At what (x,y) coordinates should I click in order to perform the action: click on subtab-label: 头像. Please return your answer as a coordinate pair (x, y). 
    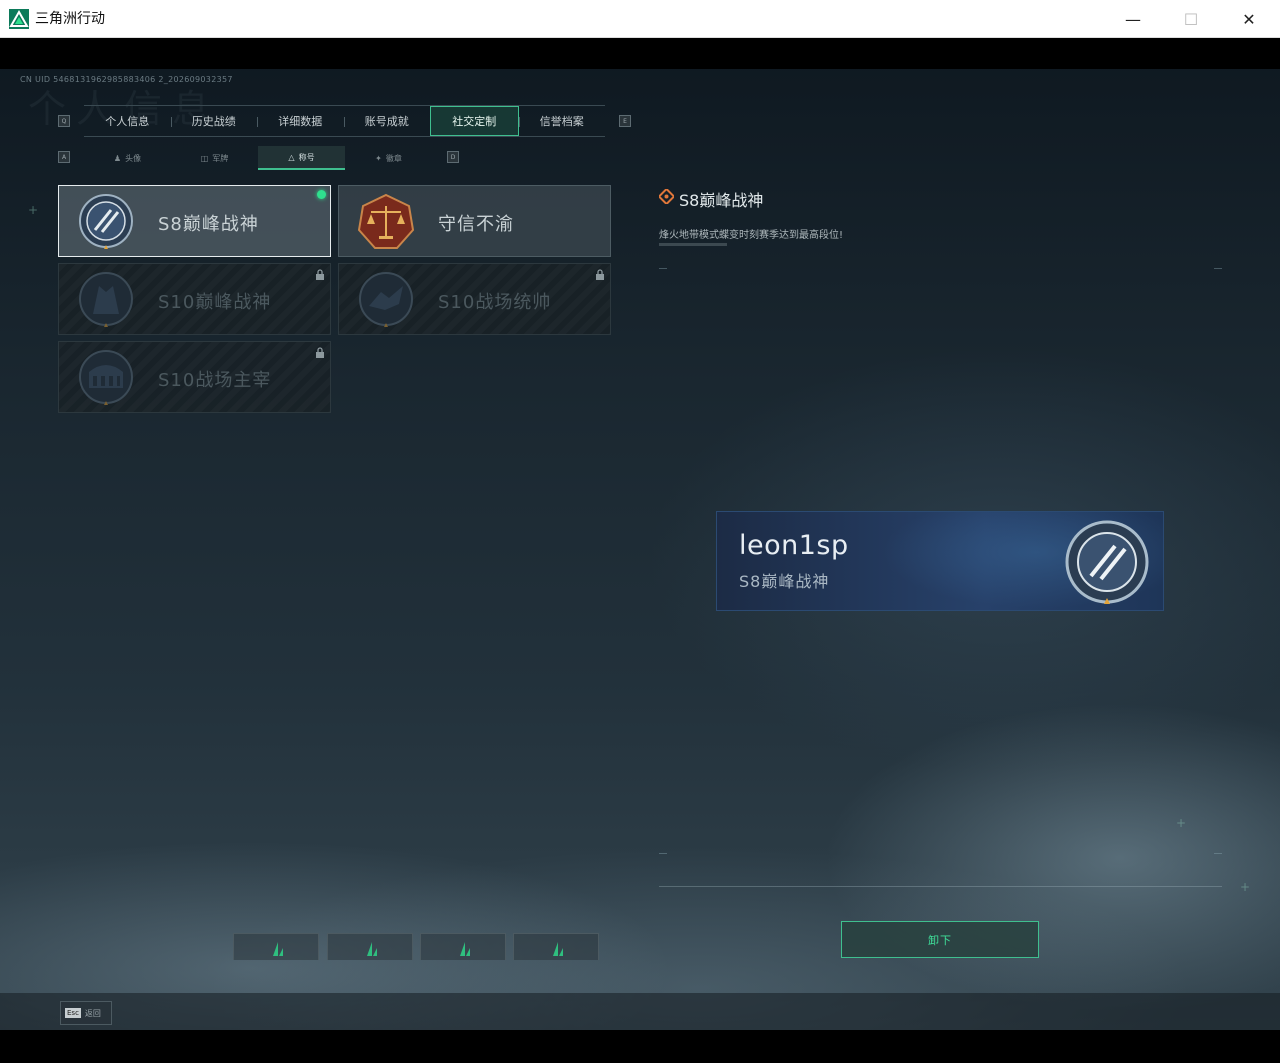
    Looking at the image, I should click on (133, 158).